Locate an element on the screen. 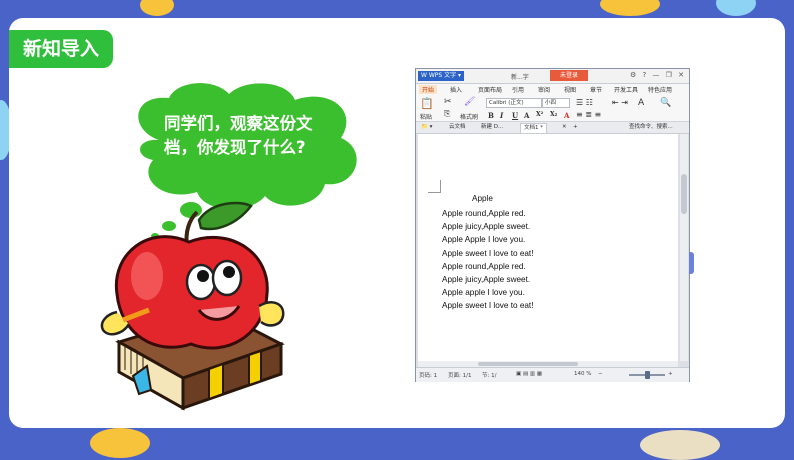  menu-item-developer: 开发工具 is located at coordinates (626, 89).